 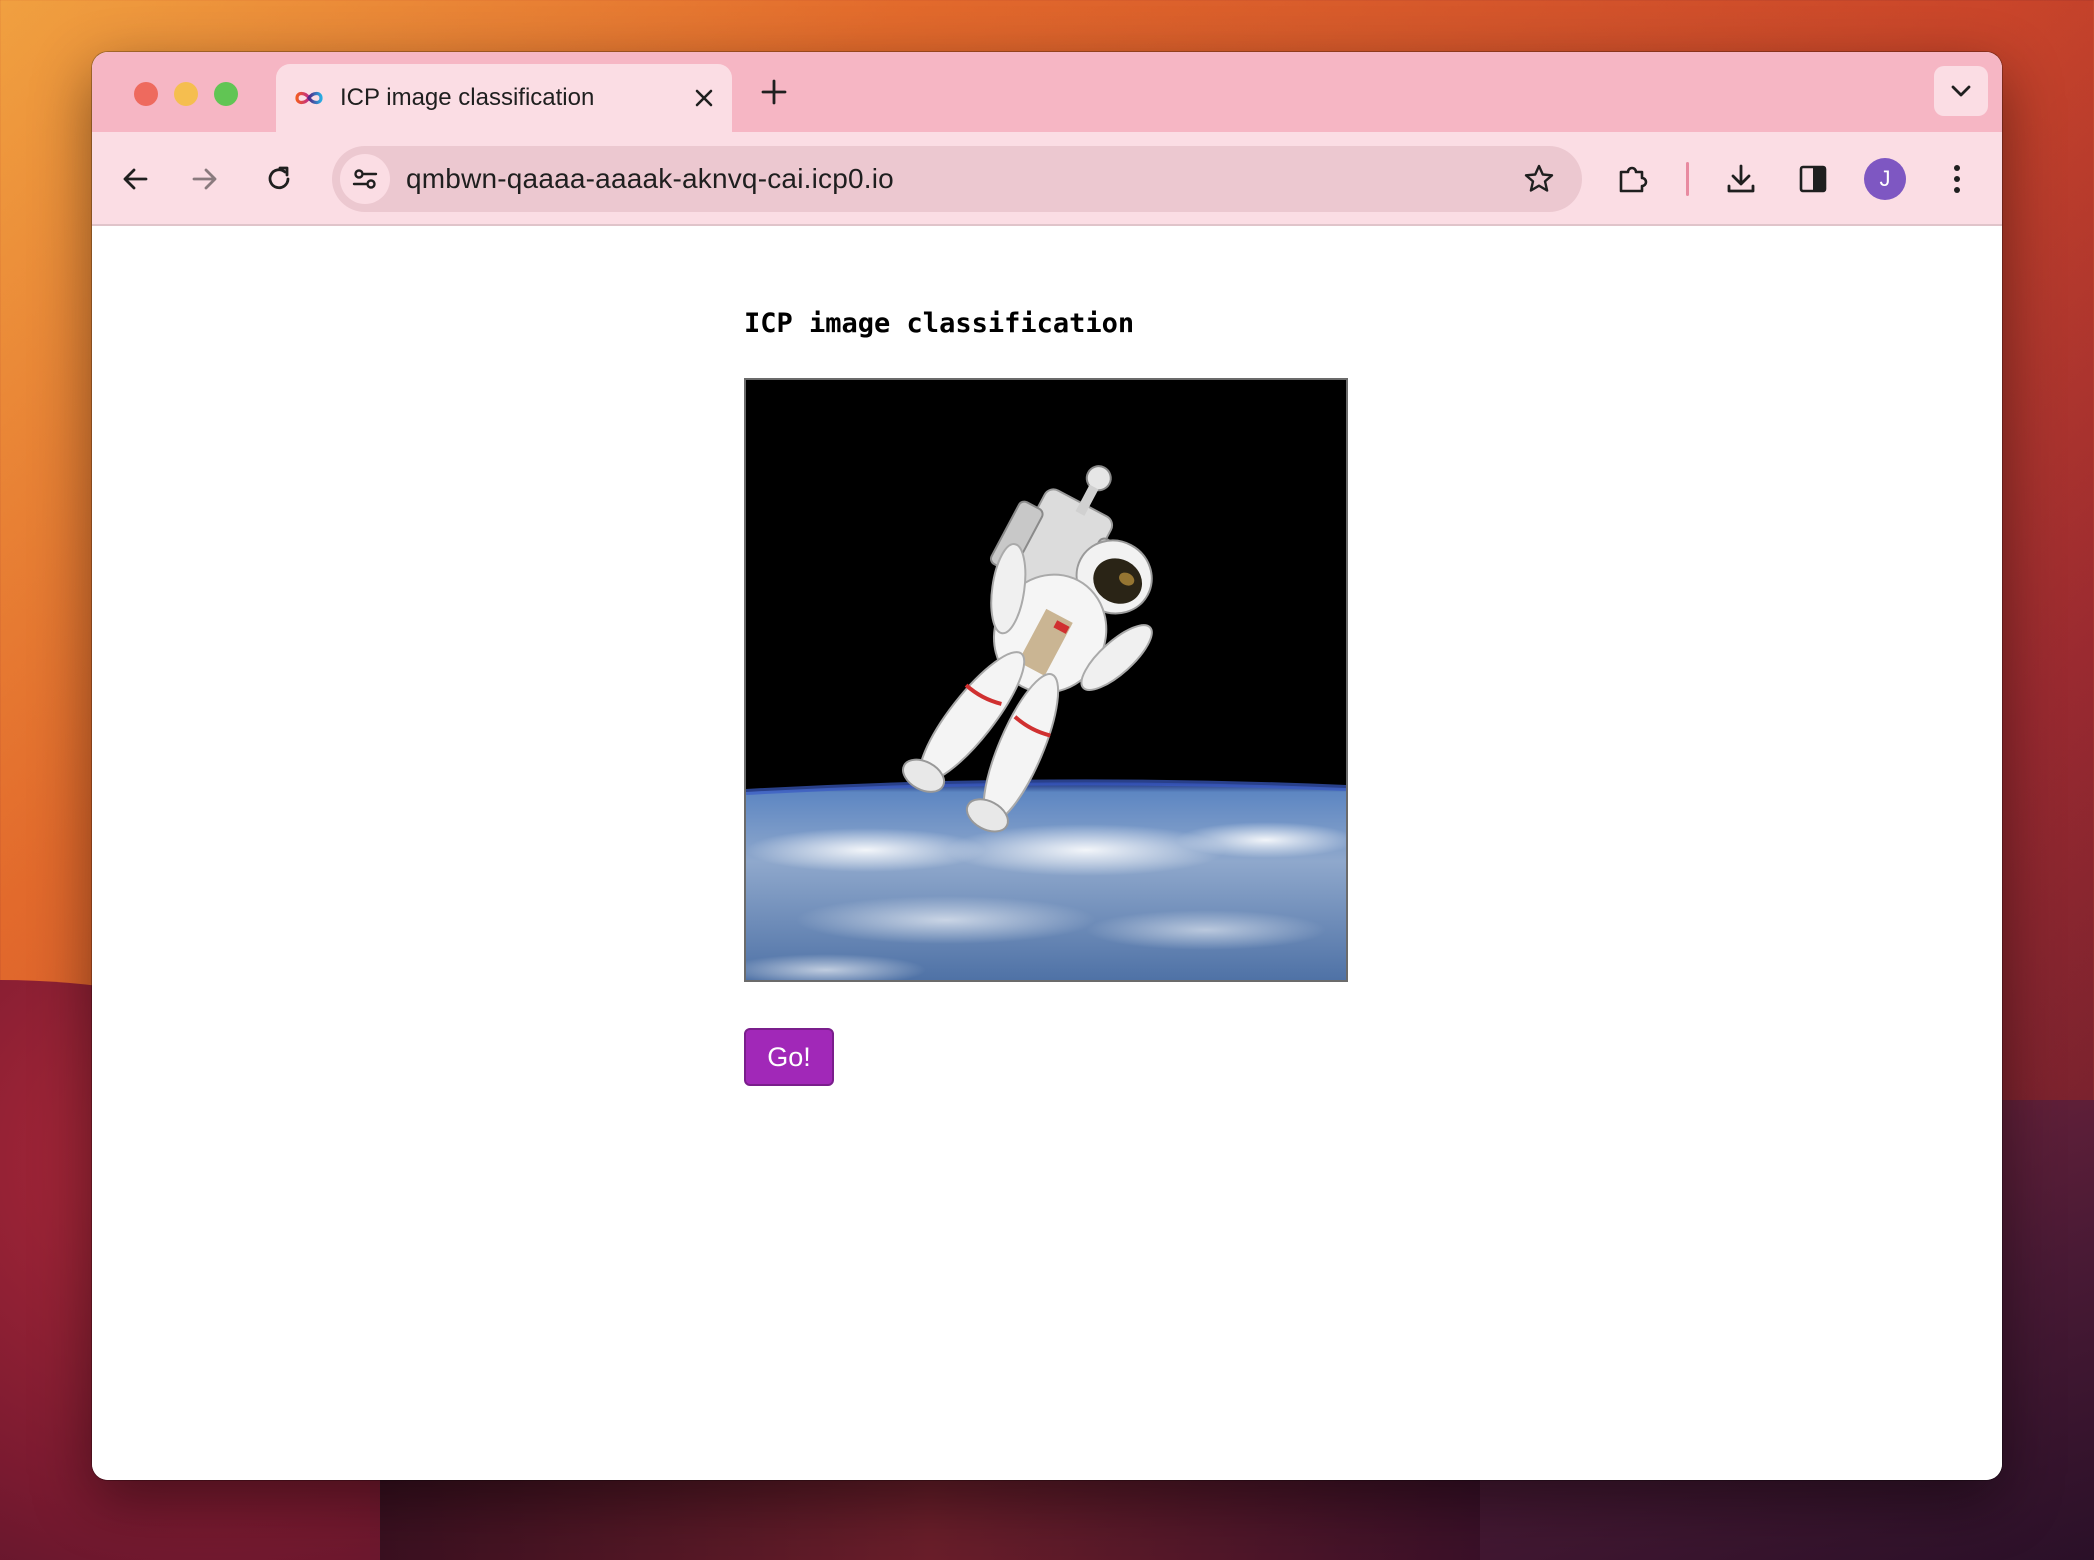 I want to click on forward-button, so click(x=205, y=179).